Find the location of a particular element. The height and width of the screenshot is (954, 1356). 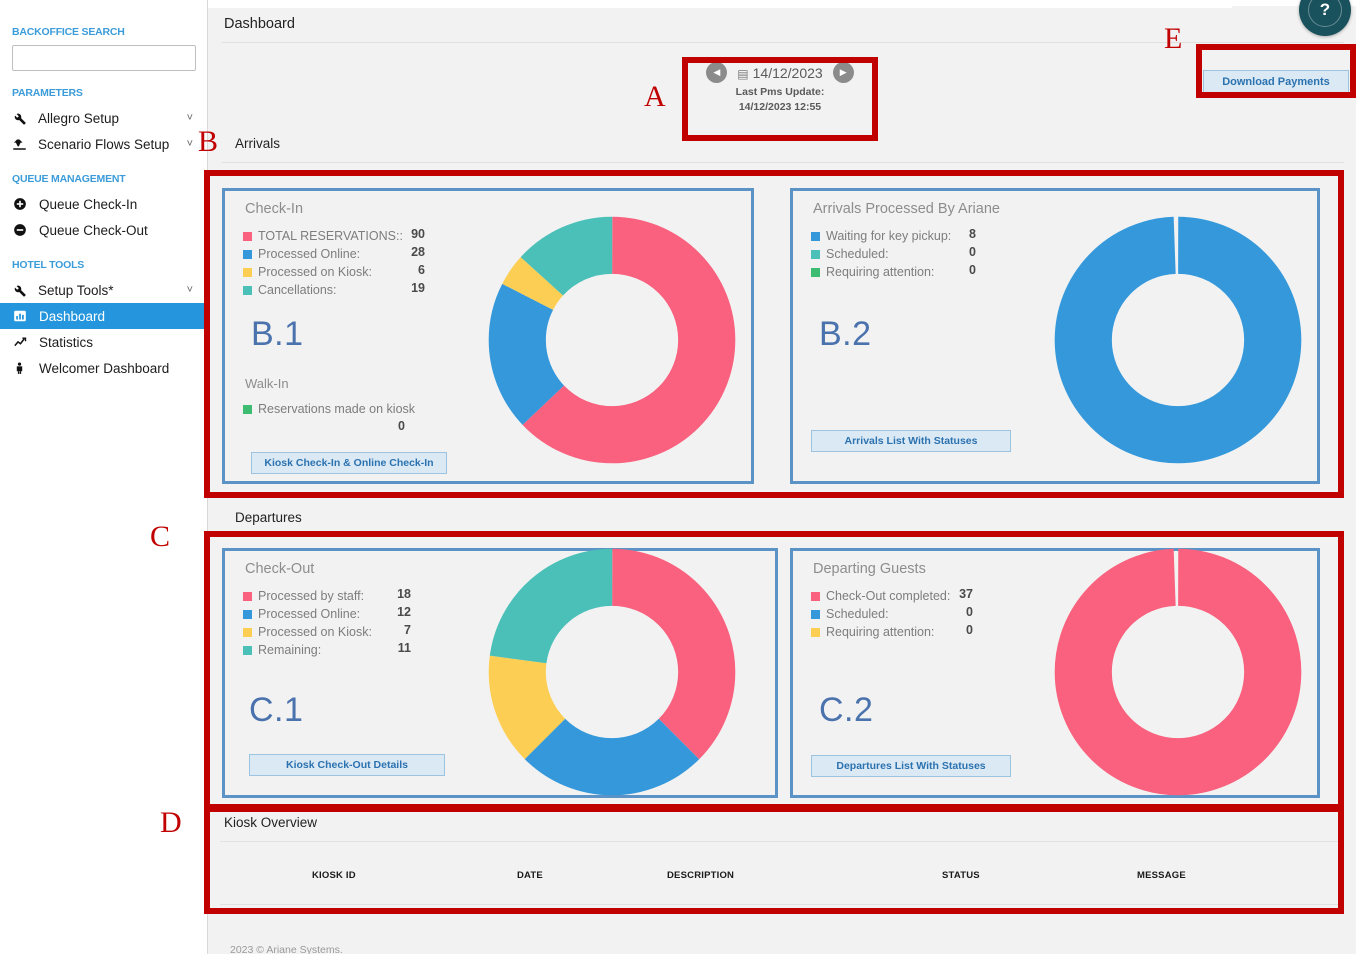

legend-value: 90 is located at coordinates (418, 234).